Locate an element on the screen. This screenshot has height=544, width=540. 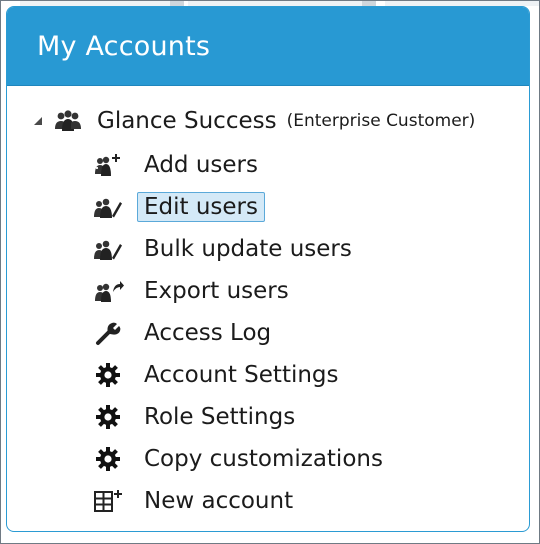
item-label: Account Settings is located at coordinates (241, 375).